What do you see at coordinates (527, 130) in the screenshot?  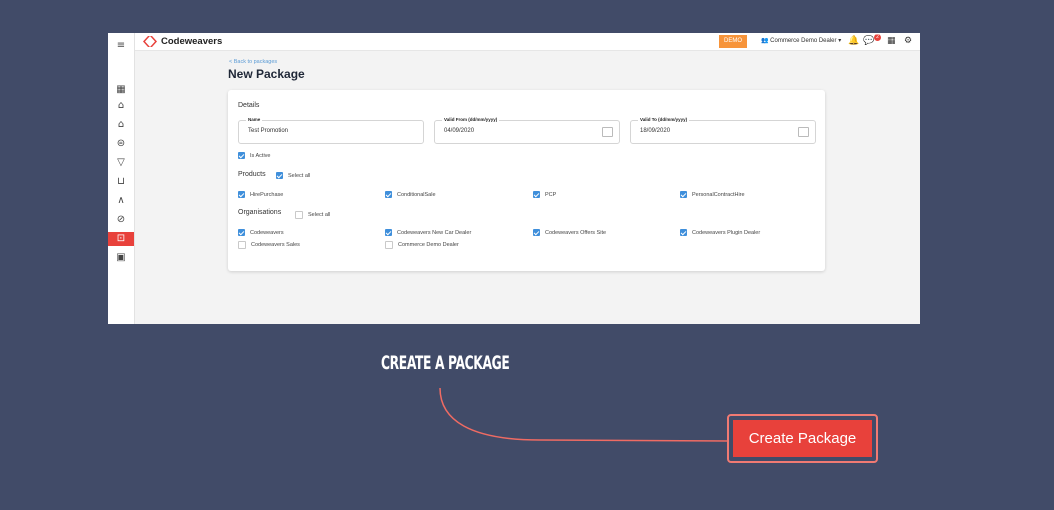 I see `valid-from-field: Valid From (dd/mm/yyyy) 04/09/2020` at bounding box center [527, 130].